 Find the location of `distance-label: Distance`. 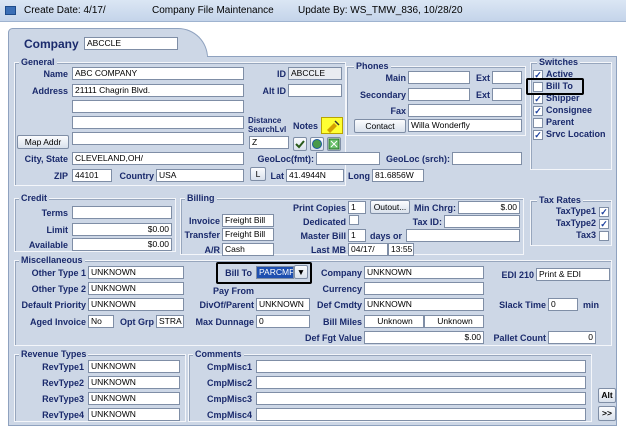

distance-label: Distance is located at coordinates (265, 120).